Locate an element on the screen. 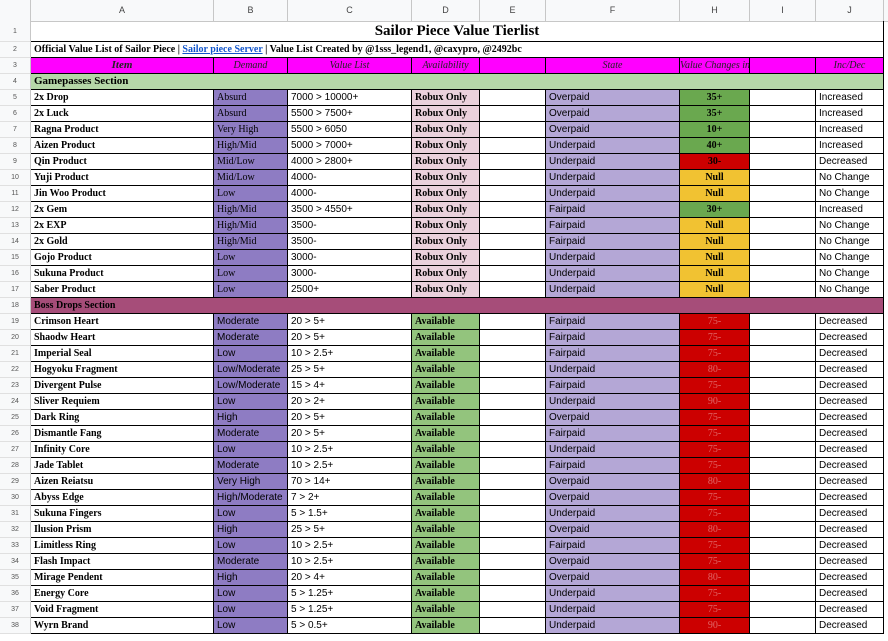 This screenshot has width=888, height=641. value-change-cell: Null is located at coordinates (715, 290).